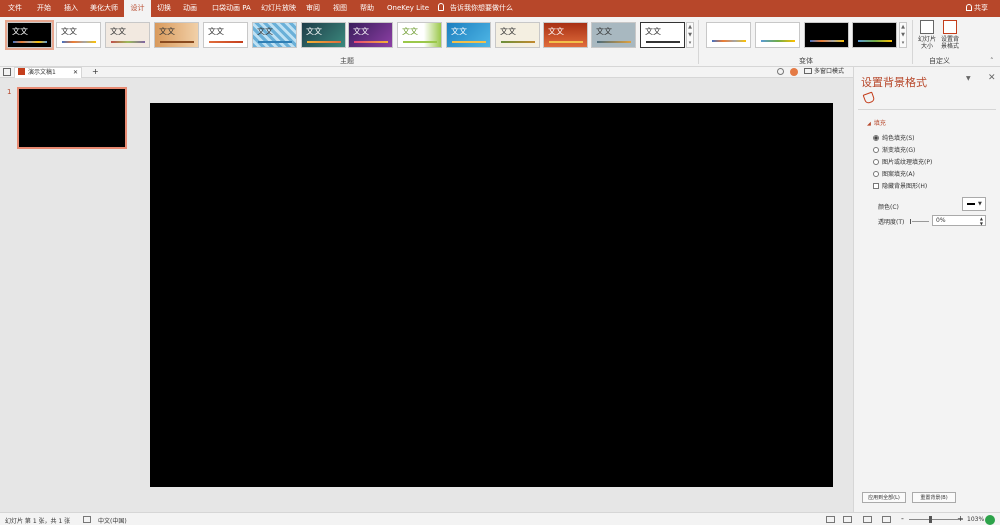 The image size is (1000, 525). What do you see at coordinates (960, 518) in the screenshot?
I see `zoom-in-icon: +` at bounding box center [960, 518].